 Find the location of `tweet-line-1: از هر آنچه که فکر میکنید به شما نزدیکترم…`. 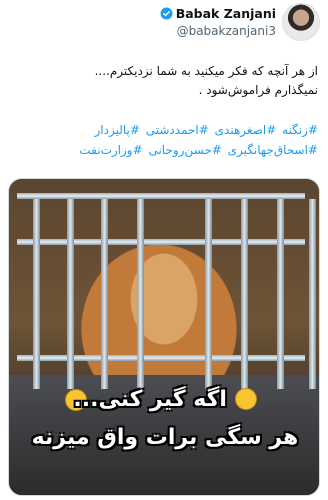

tweet-line-1: از هر آنچه که فکر میکنید به شما نزدیکترم… is located at coordinates (206, 71).